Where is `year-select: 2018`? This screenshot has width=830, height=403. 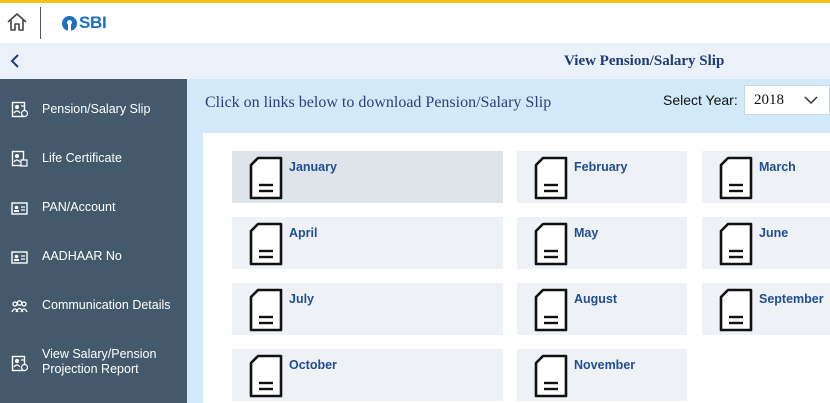 year-select: 2018 is located at coordinates (787, 100).